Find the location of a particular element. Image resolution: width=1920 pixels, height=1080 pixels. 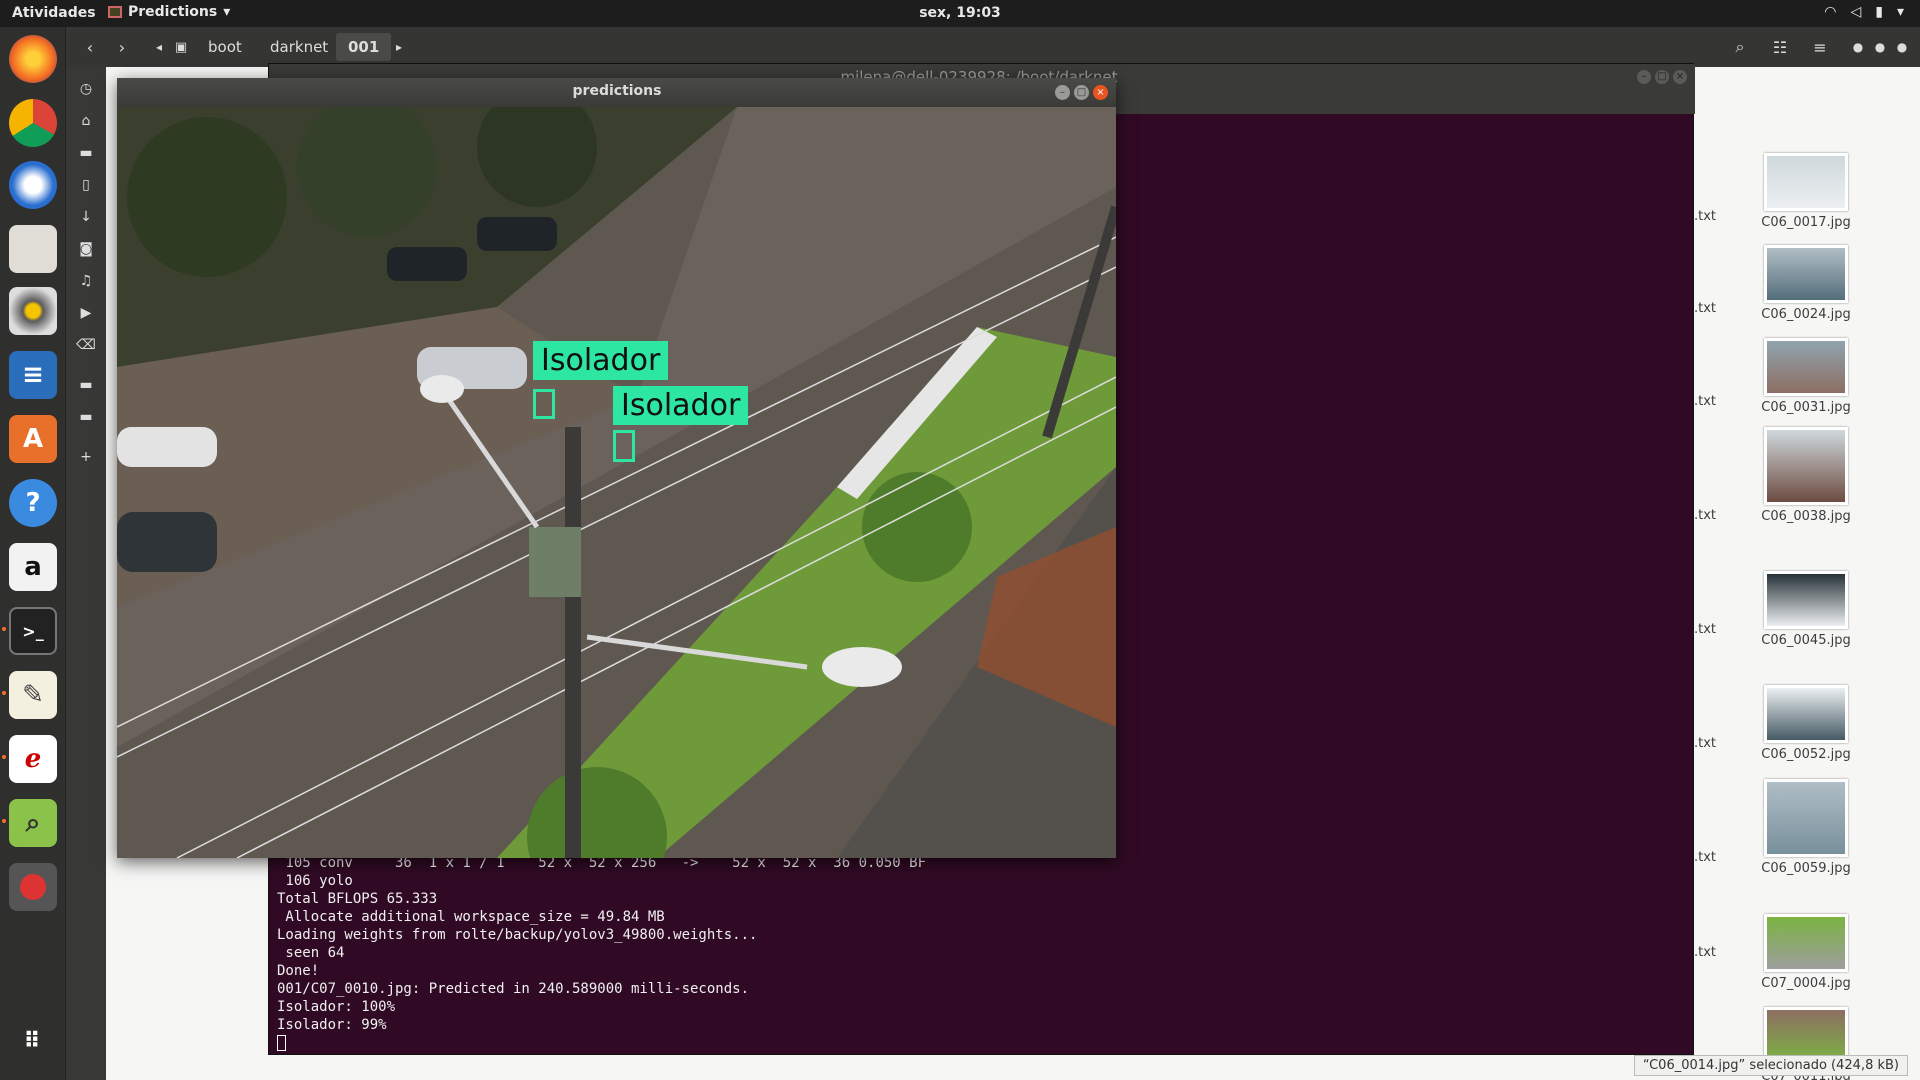

terminal-line: 106 yolo is located at coordinates (315, 881).